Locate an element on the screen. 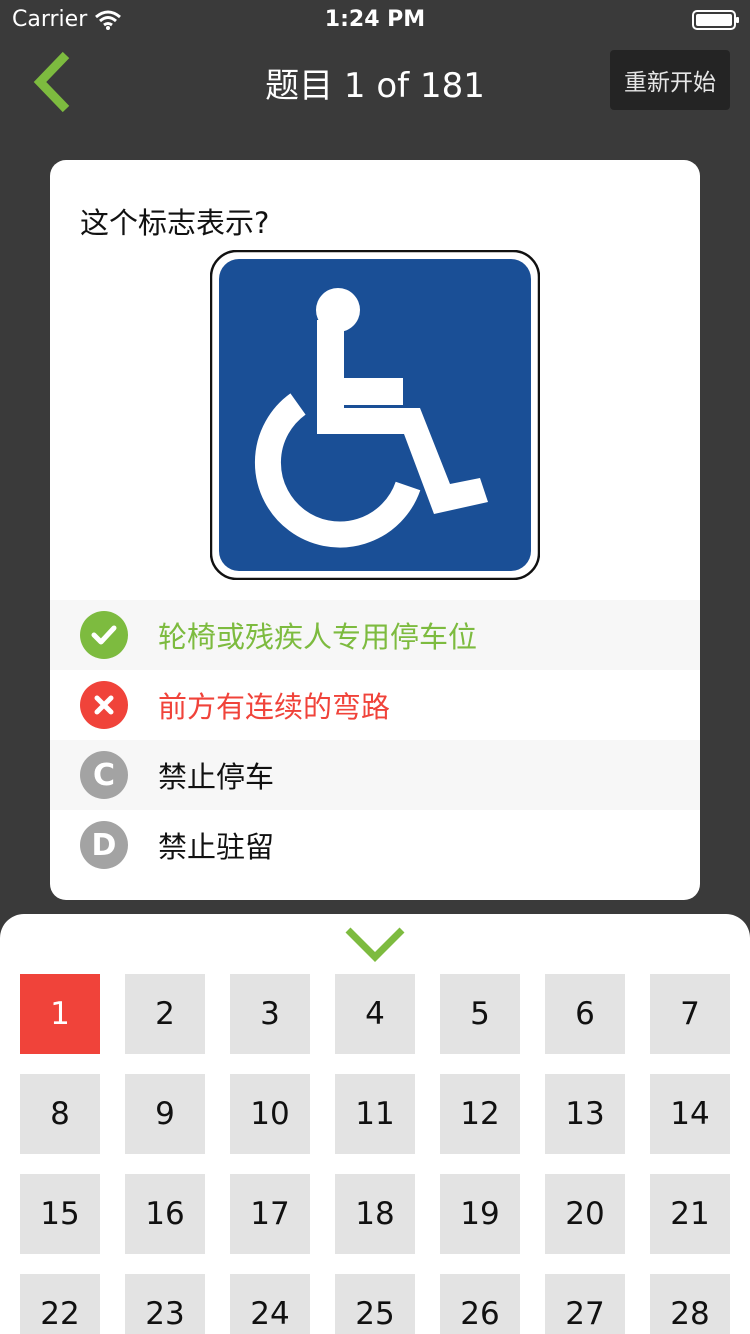 This screenshot has width=750, height=1334. option-c: C 禁止停车 is located at coordinates (375, 775).